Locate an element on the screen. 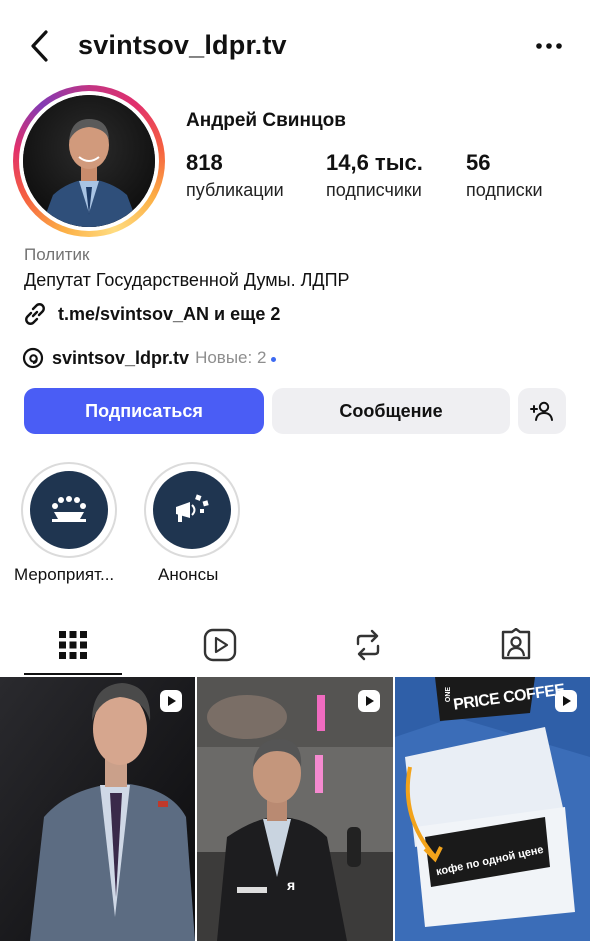  threads-badge: svintsov_ldpr.tv Новые: 2 is located at coordinates (149, 358).